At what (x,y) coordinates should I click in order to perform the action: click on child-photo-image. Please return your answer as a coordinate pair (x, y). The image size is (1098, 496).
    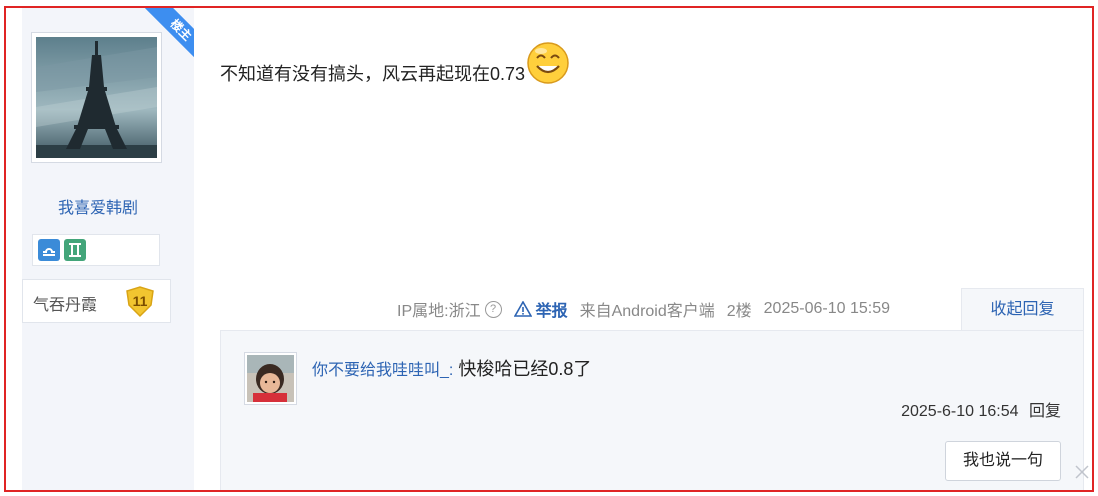
    Looking at the image, I should click on (270, 378).